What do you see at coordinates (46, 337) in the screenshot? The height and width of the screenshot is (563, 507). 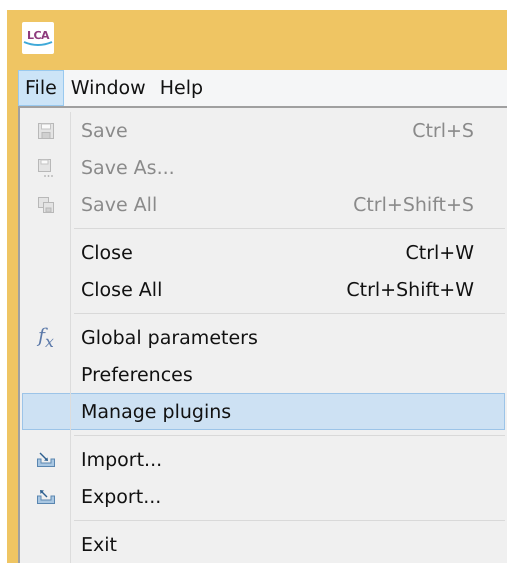 I see `function-icon: f$_{x}$` at bounding box center [46, 337].